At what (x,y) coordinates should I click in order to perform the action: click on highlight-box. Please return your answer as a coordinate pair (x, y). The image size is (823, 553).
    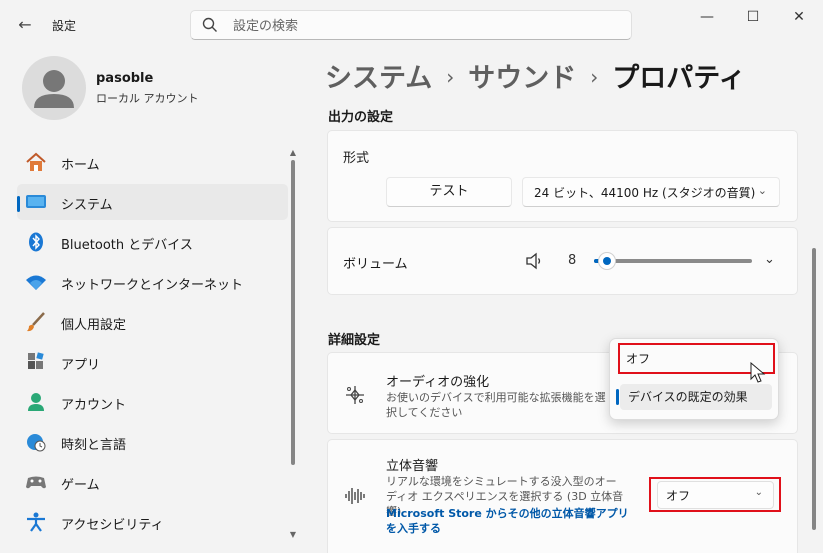
    Looking at the image, I should click on (715, 494).